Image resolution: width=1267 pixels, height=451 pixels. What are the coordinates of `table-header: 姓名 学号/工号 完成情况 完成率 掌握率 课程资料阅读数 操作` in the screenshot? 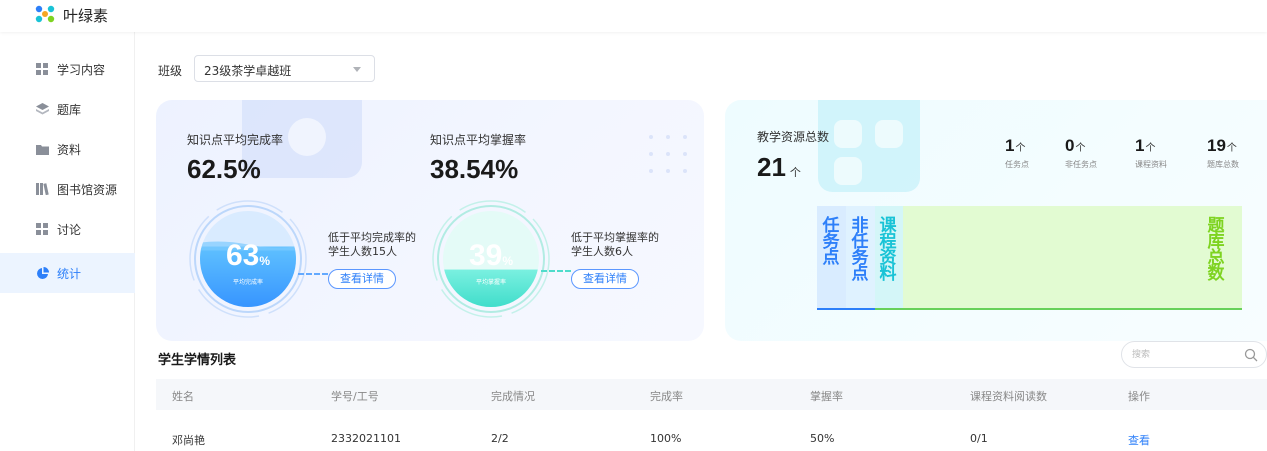 It's located at (711, 394).